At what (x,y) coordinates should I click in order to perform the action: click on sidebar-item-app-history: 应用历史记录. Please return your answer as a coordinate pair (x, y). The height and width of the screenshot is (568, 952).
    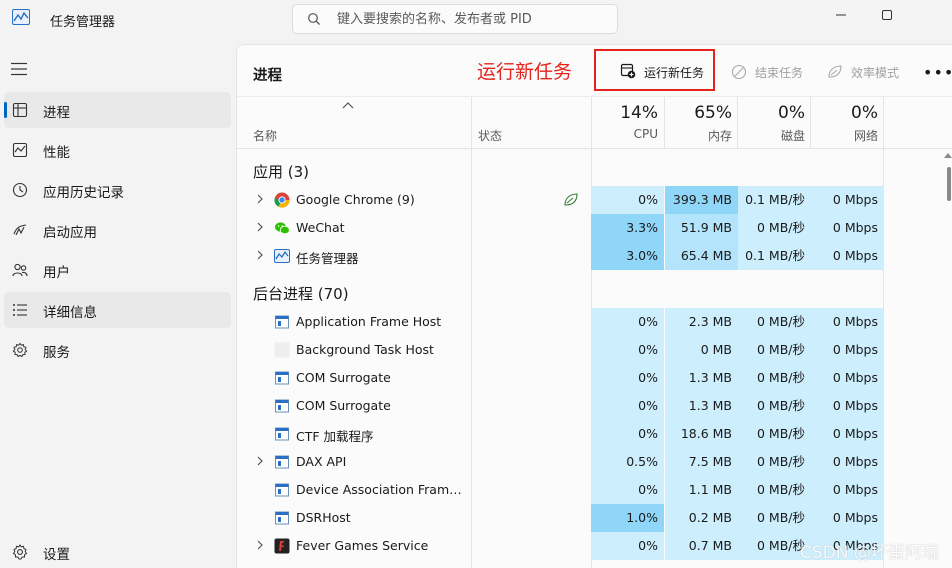
    Looking at the image, I should click on (117, 190).